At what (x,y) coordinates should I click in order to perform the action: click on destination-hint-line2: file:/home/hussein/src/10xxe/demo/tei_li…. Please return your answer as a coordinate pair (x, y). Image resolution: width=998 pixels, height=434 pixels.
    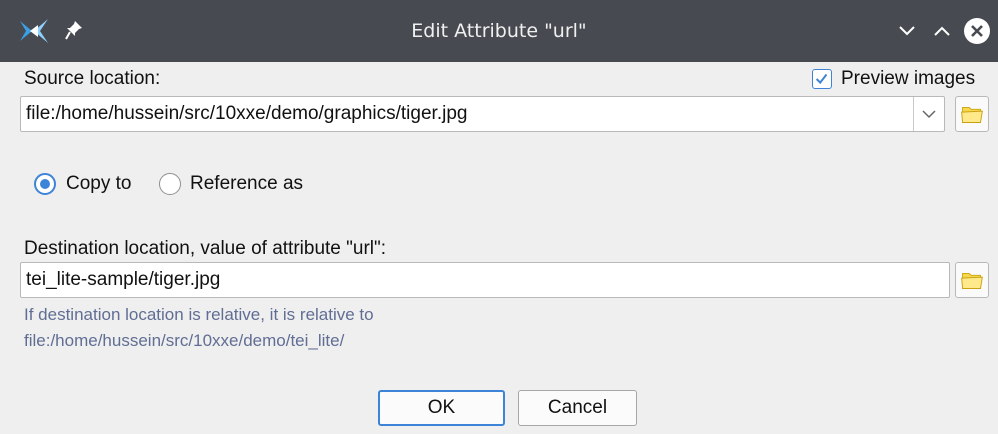
    Looking at the image, I should click on (184, 340).